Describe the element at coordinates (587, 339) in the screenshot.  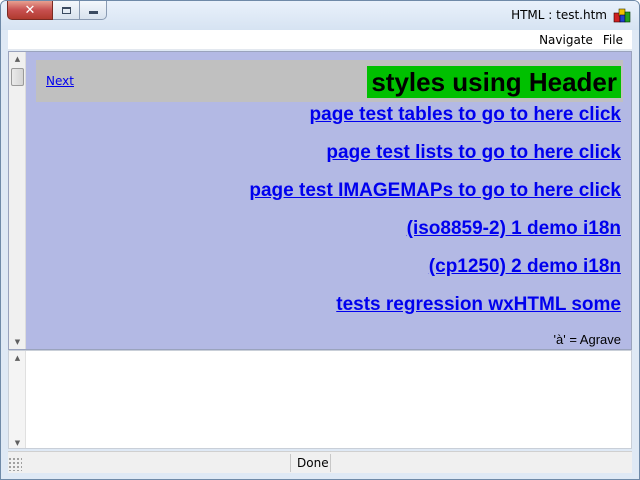
I see `agrave-text: 'à' = Agrave` at that location.